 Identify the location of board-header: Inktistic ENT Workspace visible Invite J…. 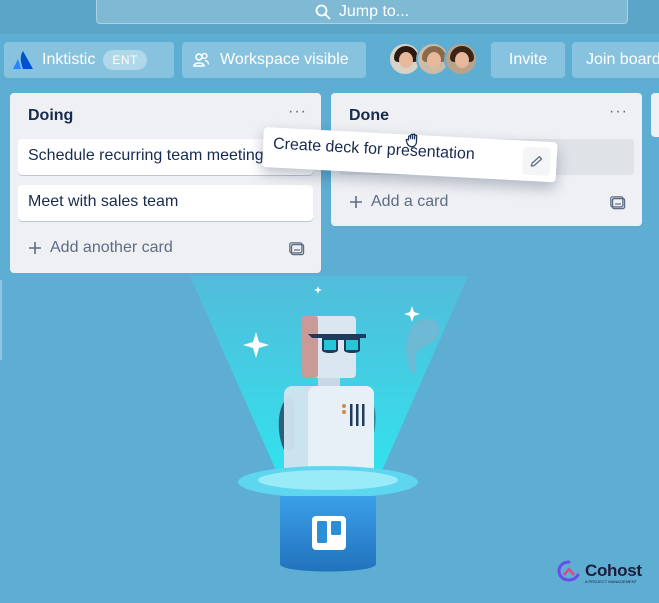
(329, 60).